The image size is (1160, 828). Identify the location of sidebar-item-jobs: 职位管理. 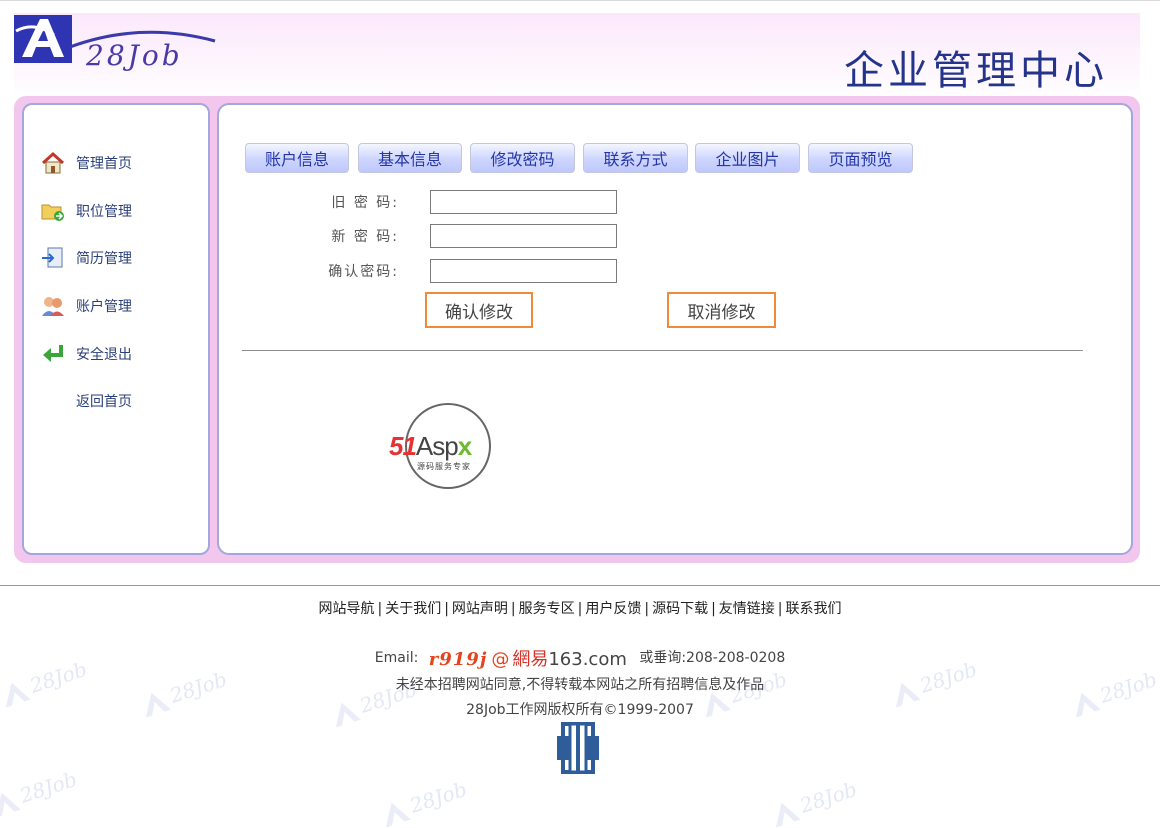
(86, 211).